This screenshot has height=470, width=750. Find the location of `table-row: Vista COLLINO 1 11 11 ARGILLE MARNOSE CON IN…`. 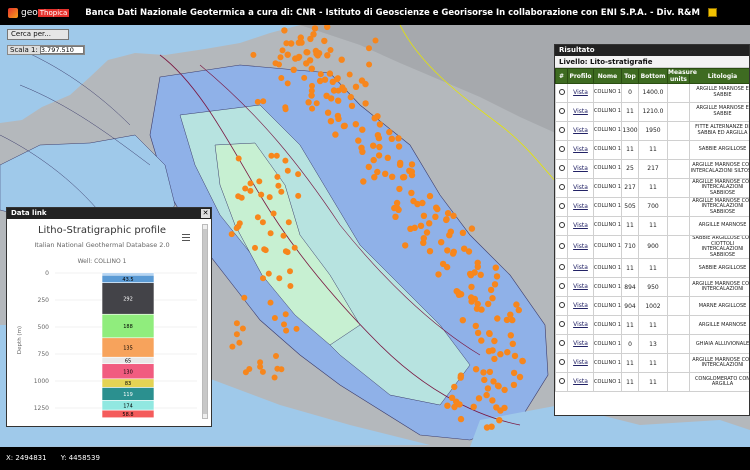

table-row: Vista COLLINO 1 11 11 ARGILLE MARNOSE CON IN… is located at coordinates (652, 363).